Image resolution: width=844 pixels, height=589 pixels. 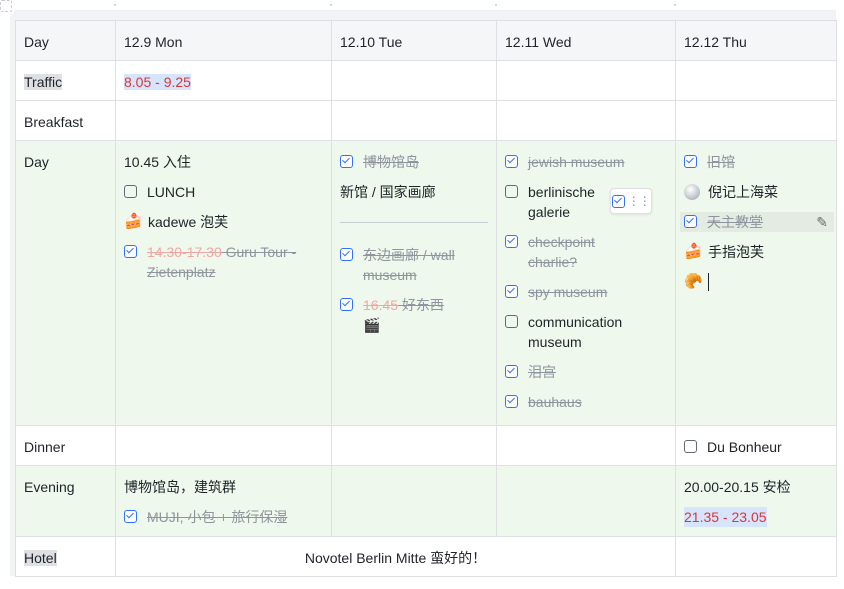 What do you see at coordinates (414, 501) in the screenshot?
I see `cell-evening-tue` at bounding box center [414, 501].